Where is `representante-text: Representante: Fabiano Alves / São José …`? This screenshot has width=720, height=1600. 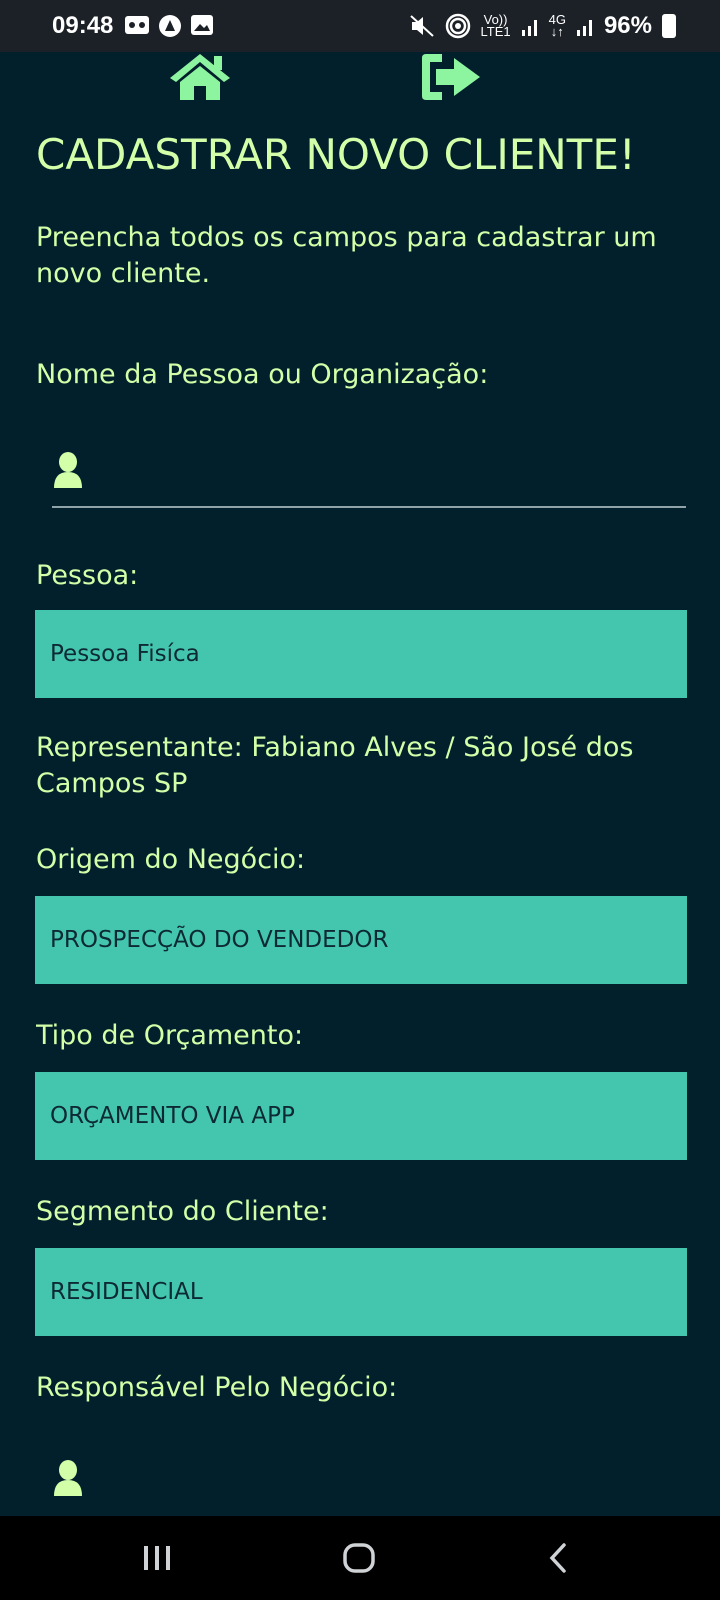
representante-text: Representante: Fabiano Alves / São José … is located at coordinates (335, 765).